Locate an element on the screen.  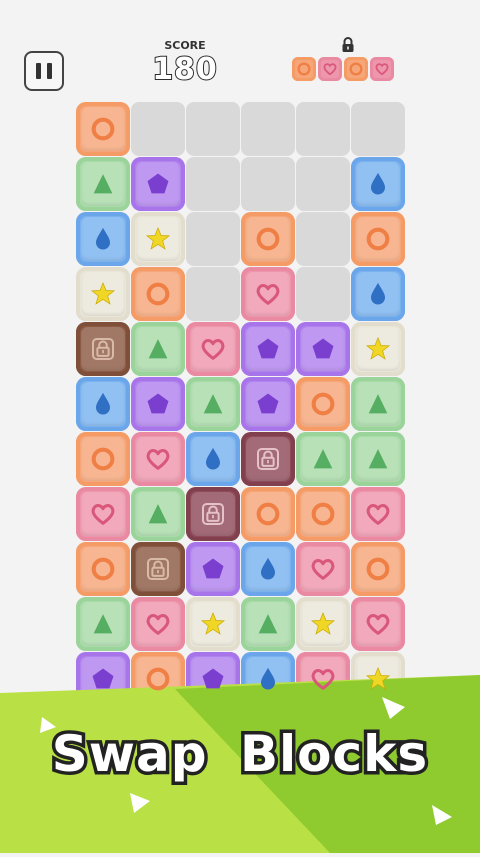
banner-title: Swap Blocks is located at coordinates (239, 754).